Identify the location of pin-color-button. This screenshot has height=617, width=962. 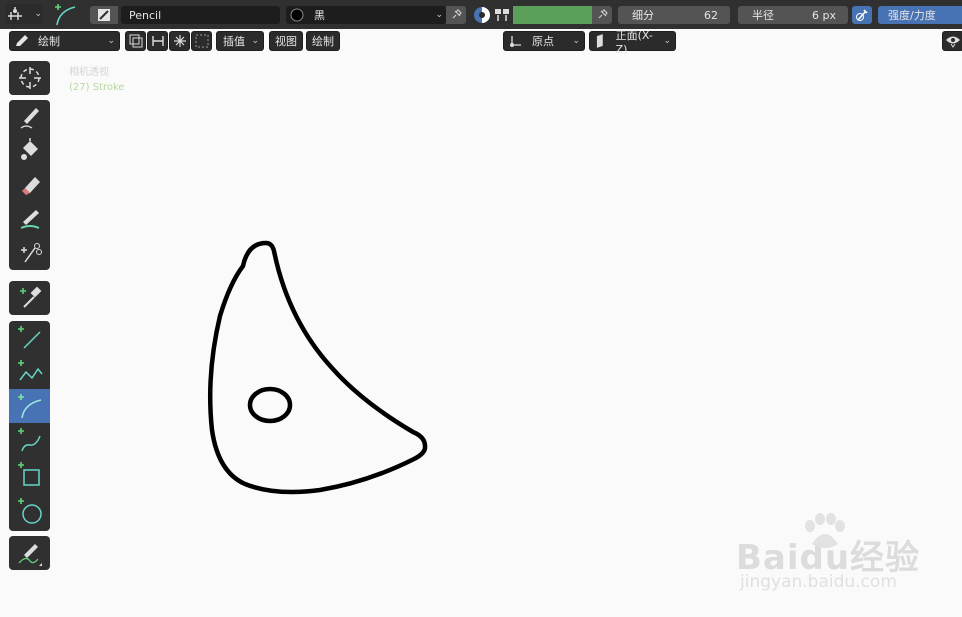
(602, 15).